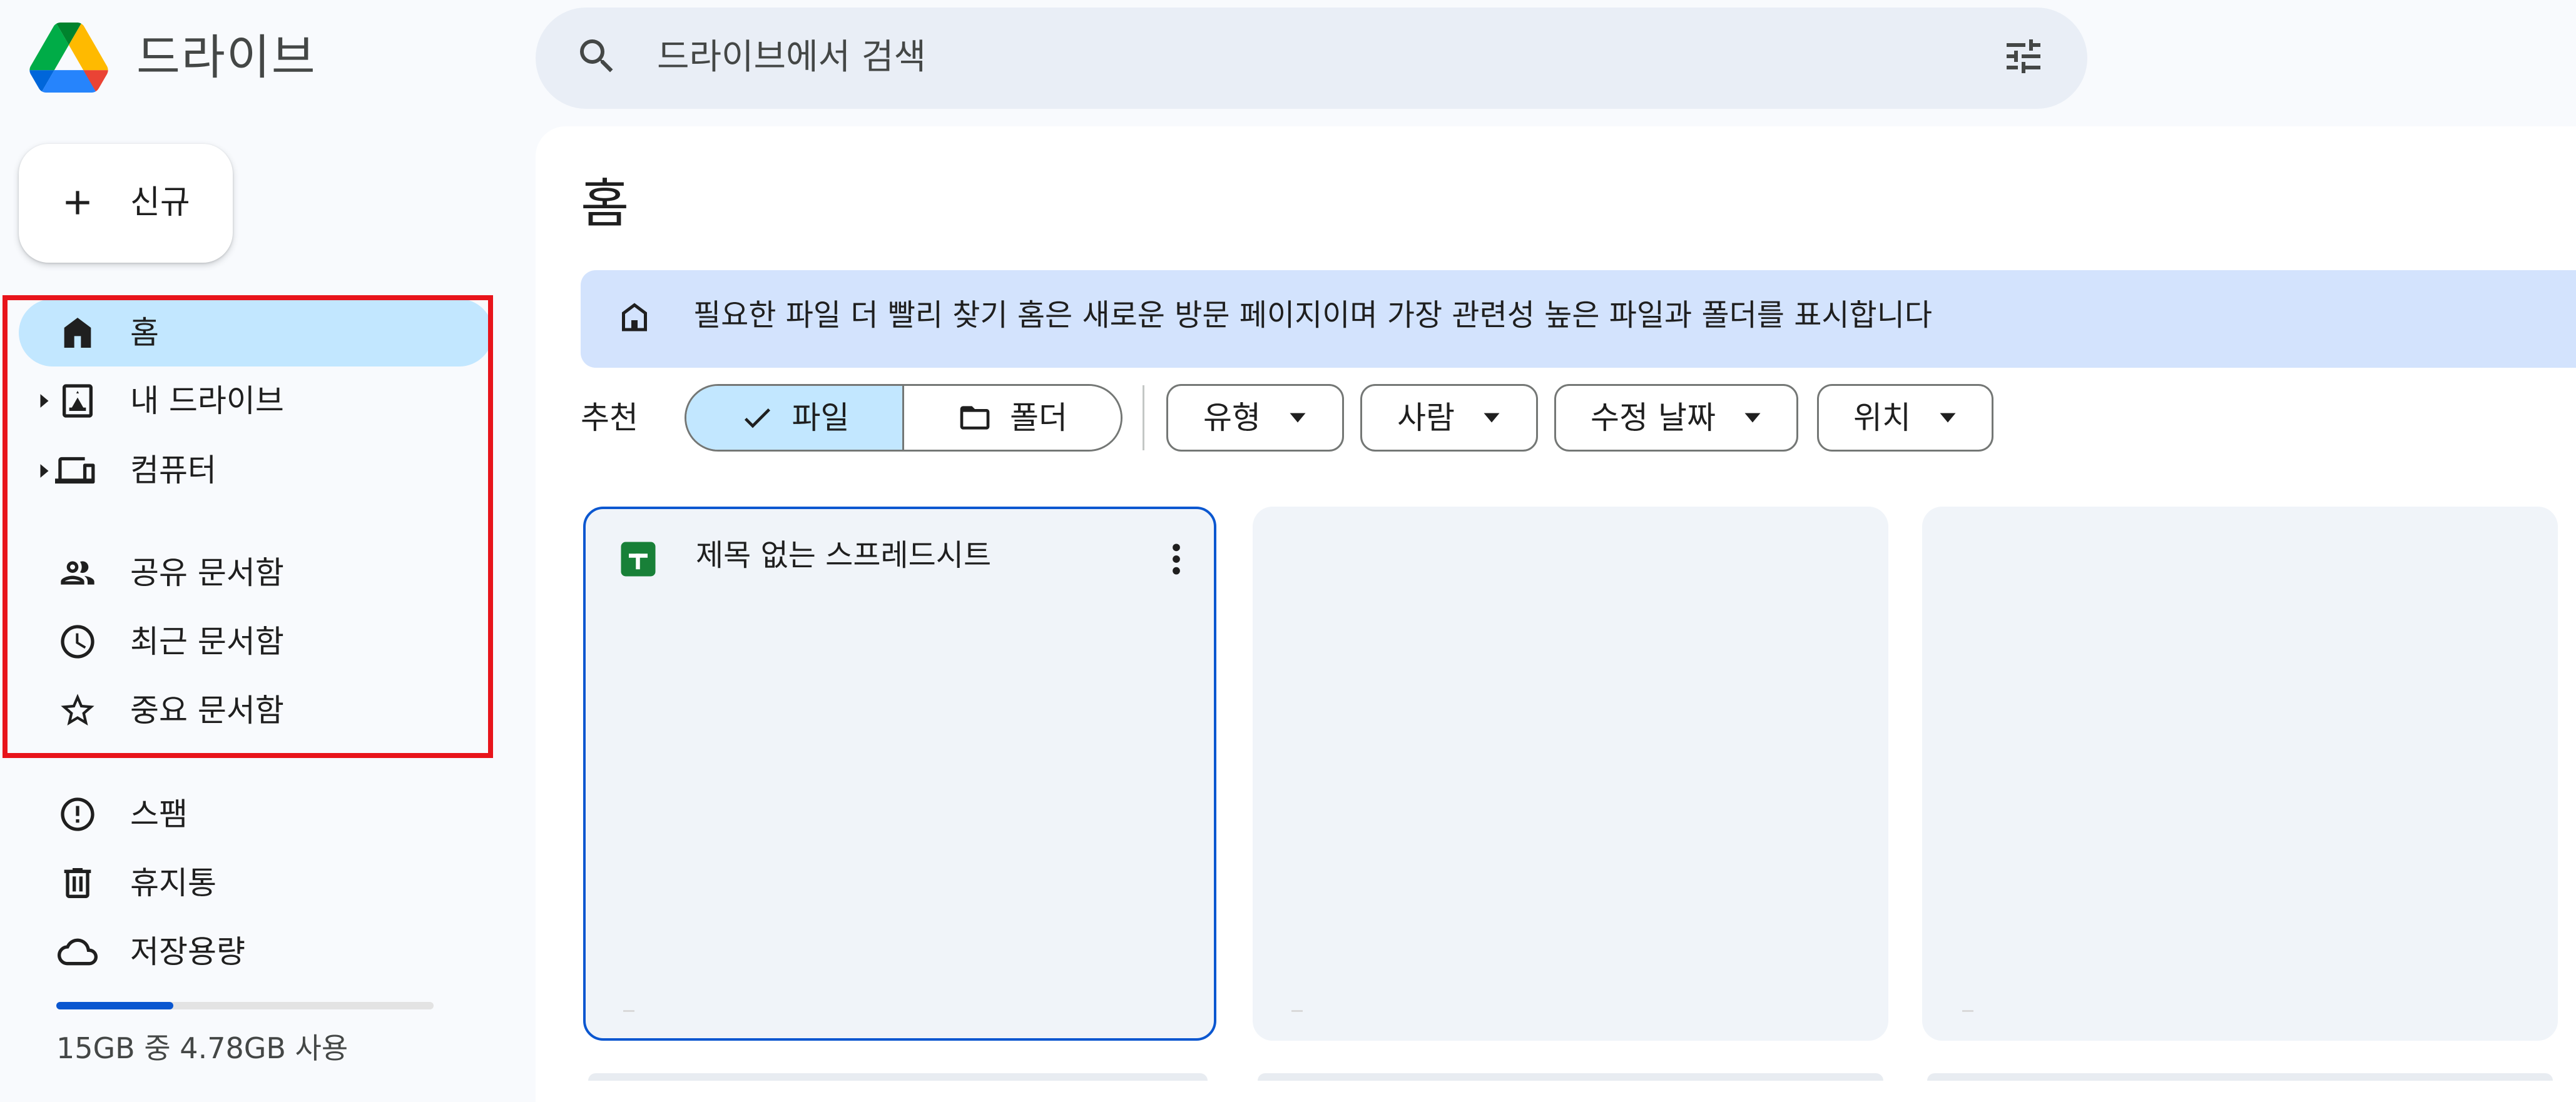  What do you see at coordinates (78, 203) in the screenshot?
I see `plus-icon` at bounding box center [78, 203].